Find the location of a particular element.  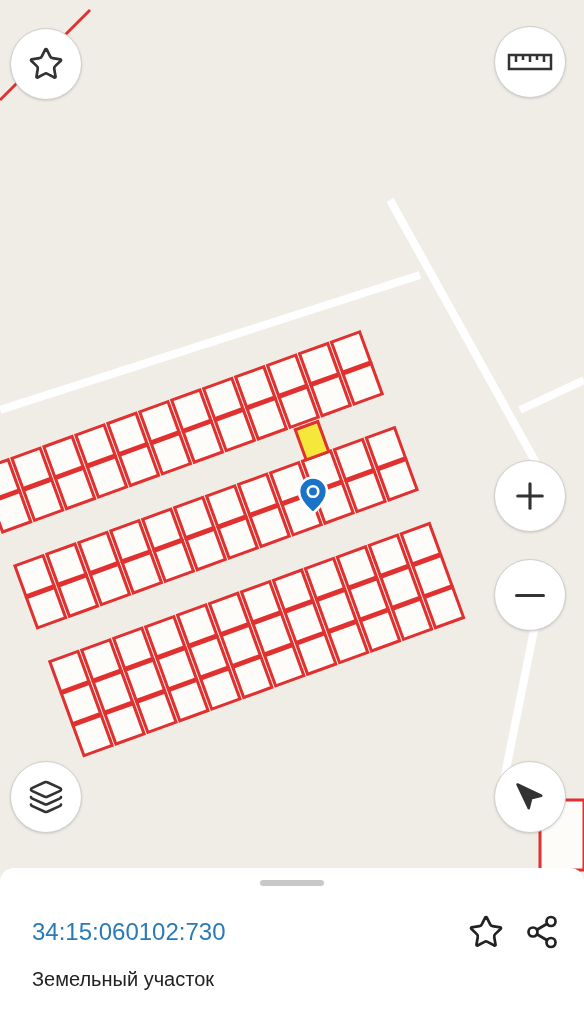

share-icon is located at coordinates (542, 932).